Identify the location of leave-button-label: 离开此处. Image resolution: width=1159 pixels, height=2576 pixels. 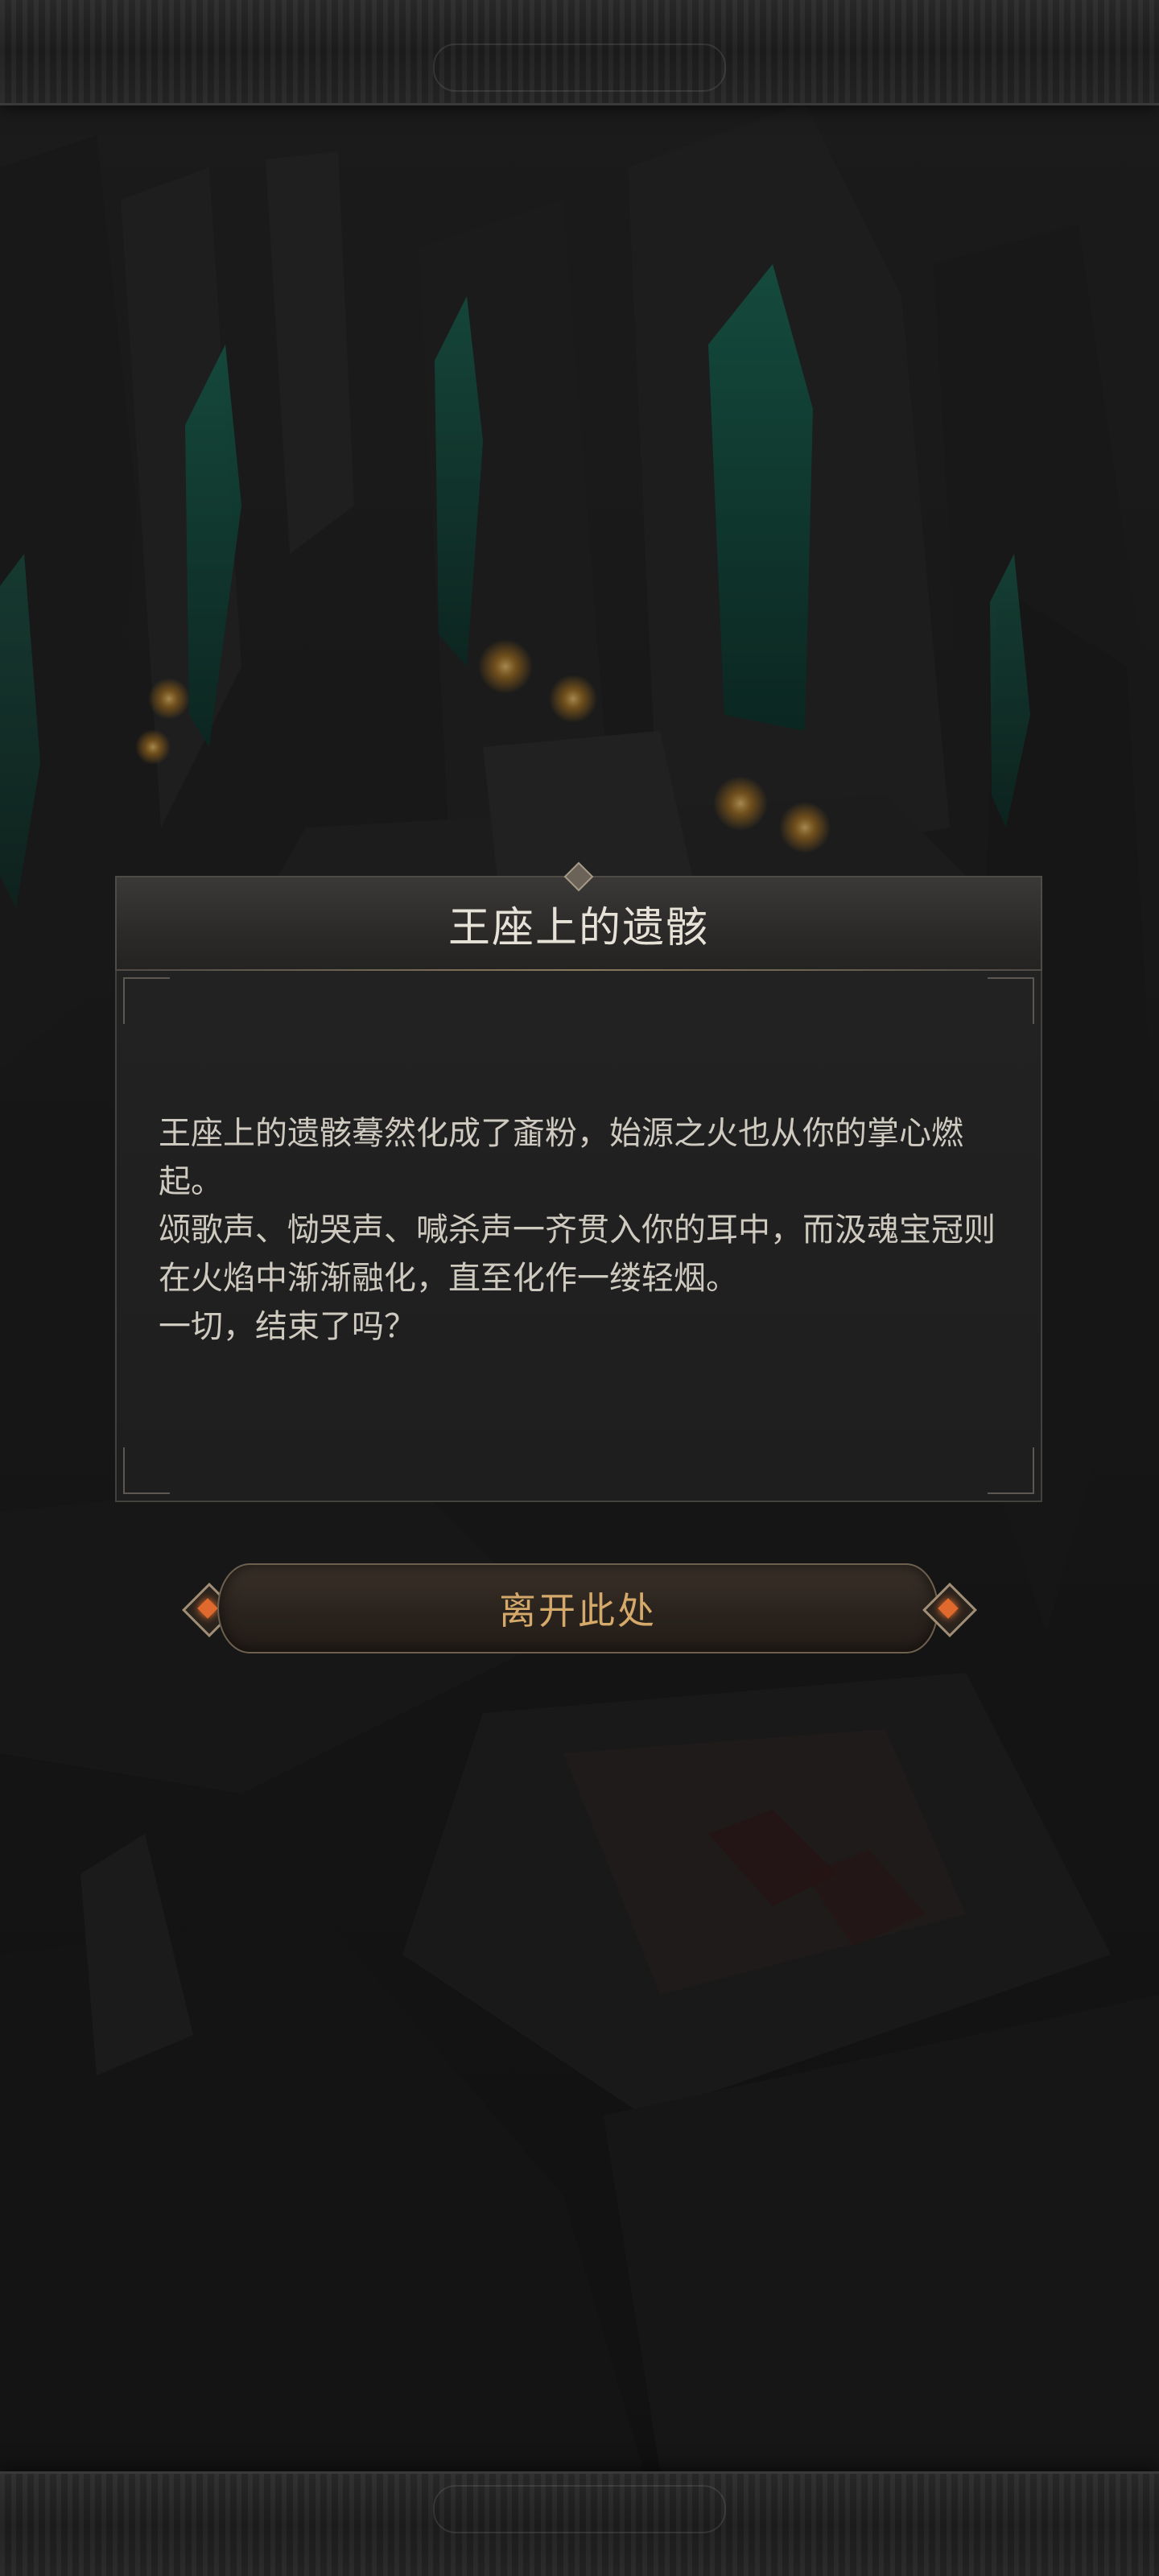
(578, 1611).